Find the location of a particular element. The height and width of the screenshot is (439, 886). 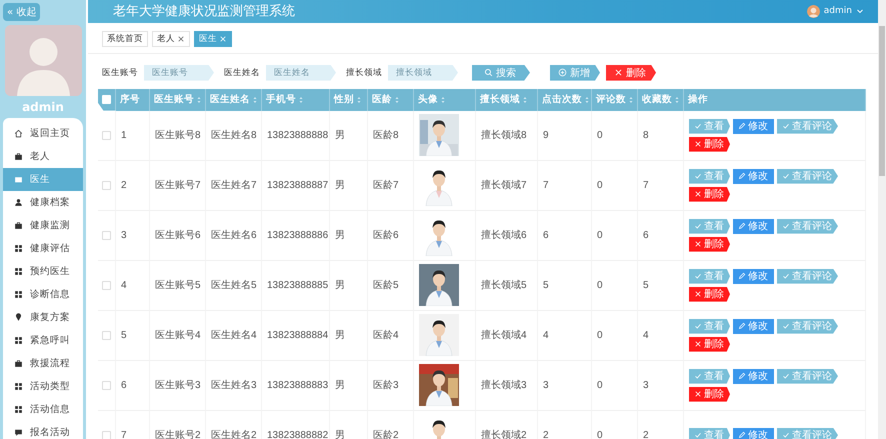

briefcase-icon is located at coordinates (18, 156).